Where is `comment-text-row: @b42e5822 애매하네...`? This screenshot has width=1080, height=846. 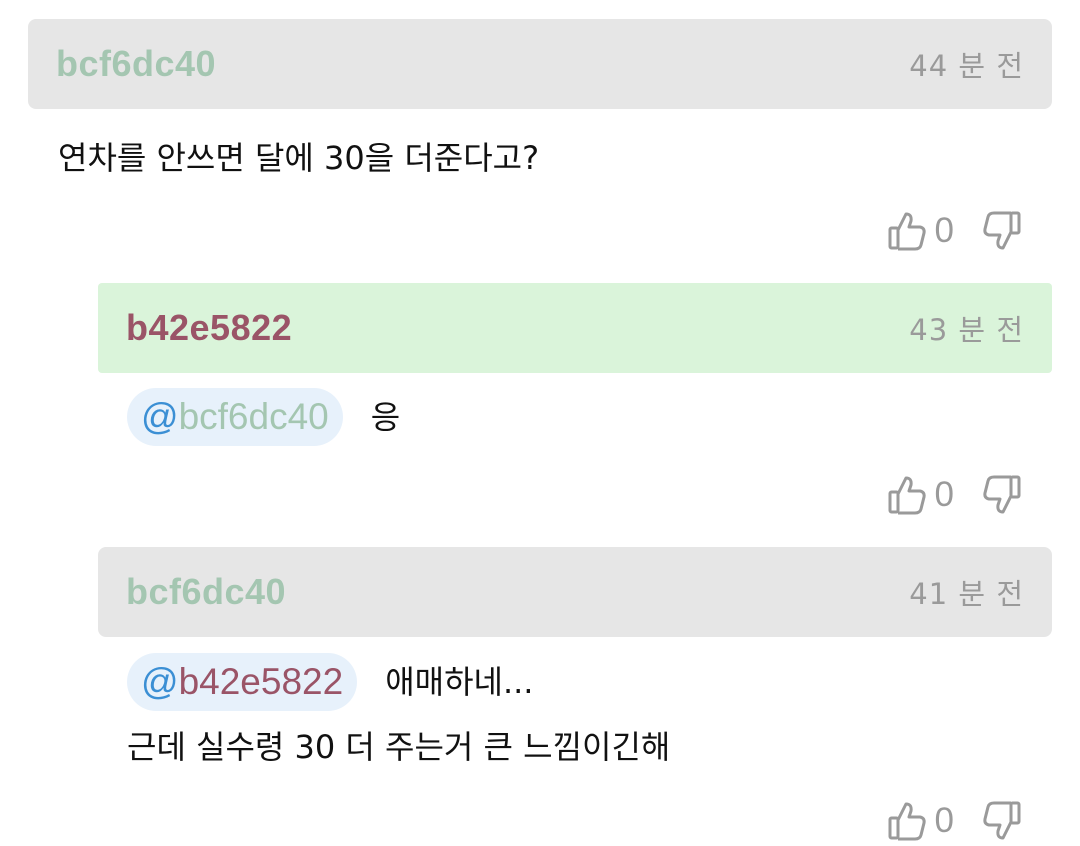 comment-text-row: @b42e5822 애매하네... is located at coordinates (330, 682).